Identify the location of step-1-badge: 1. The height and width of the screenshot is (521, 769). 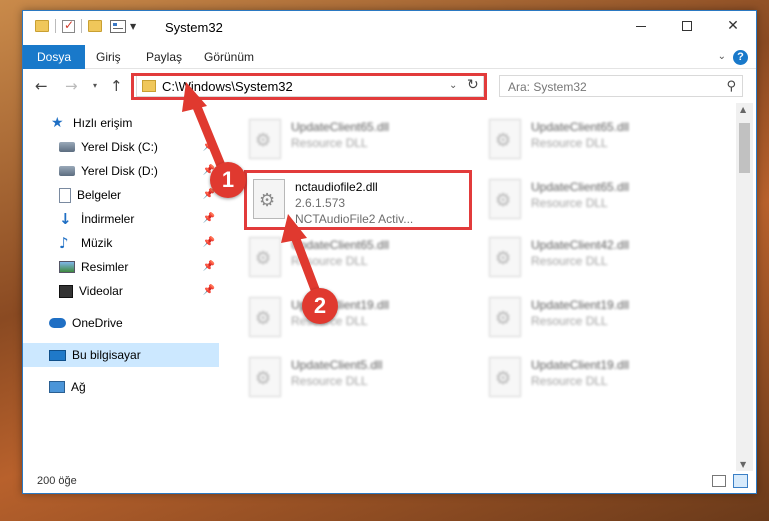
(228, 180).